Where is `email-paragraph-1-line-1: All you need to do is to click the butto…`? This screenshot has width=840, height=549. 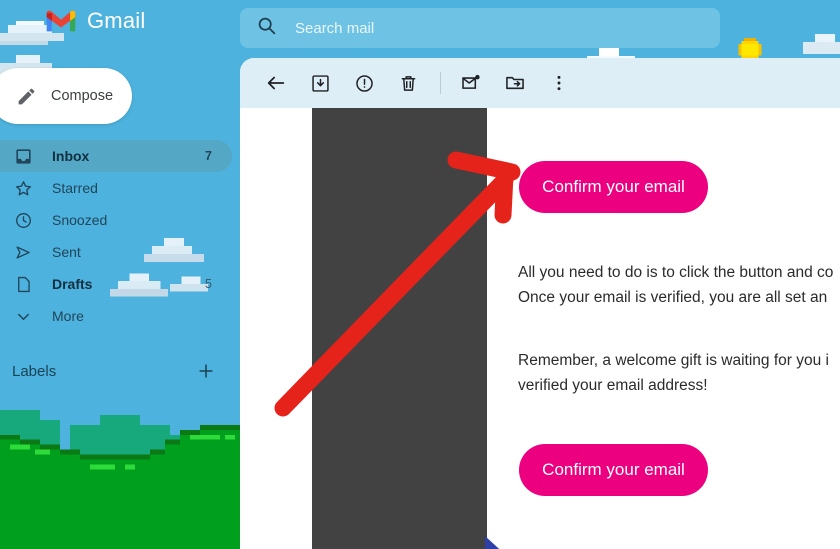 email-paragraph-1-line-1: All you need to do is to click the butto… is located at coordinates (676, 272).